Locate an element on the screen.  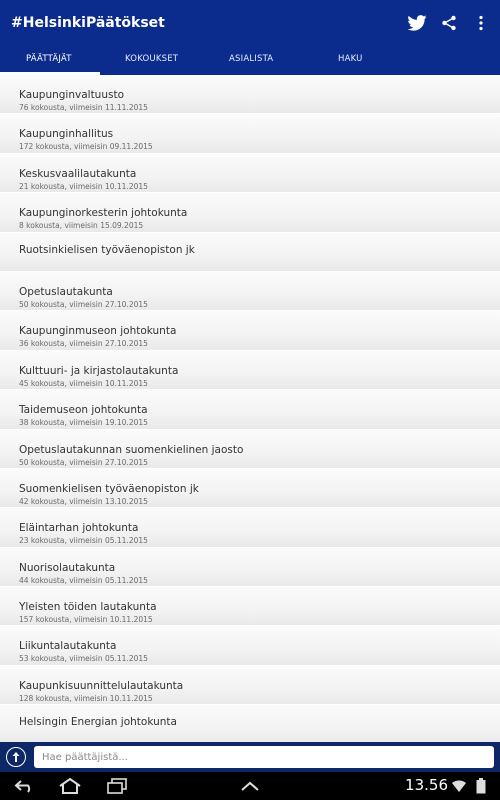
item-meta: 44 kokousta, viimeisin 05.11.2015 is located at coordinates (83, 580).